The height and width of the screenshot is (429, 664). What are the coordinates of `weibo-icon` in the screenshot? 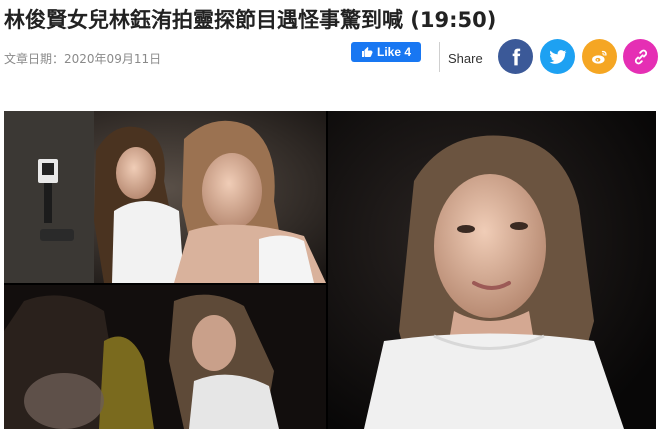 It's located at (599, 57).